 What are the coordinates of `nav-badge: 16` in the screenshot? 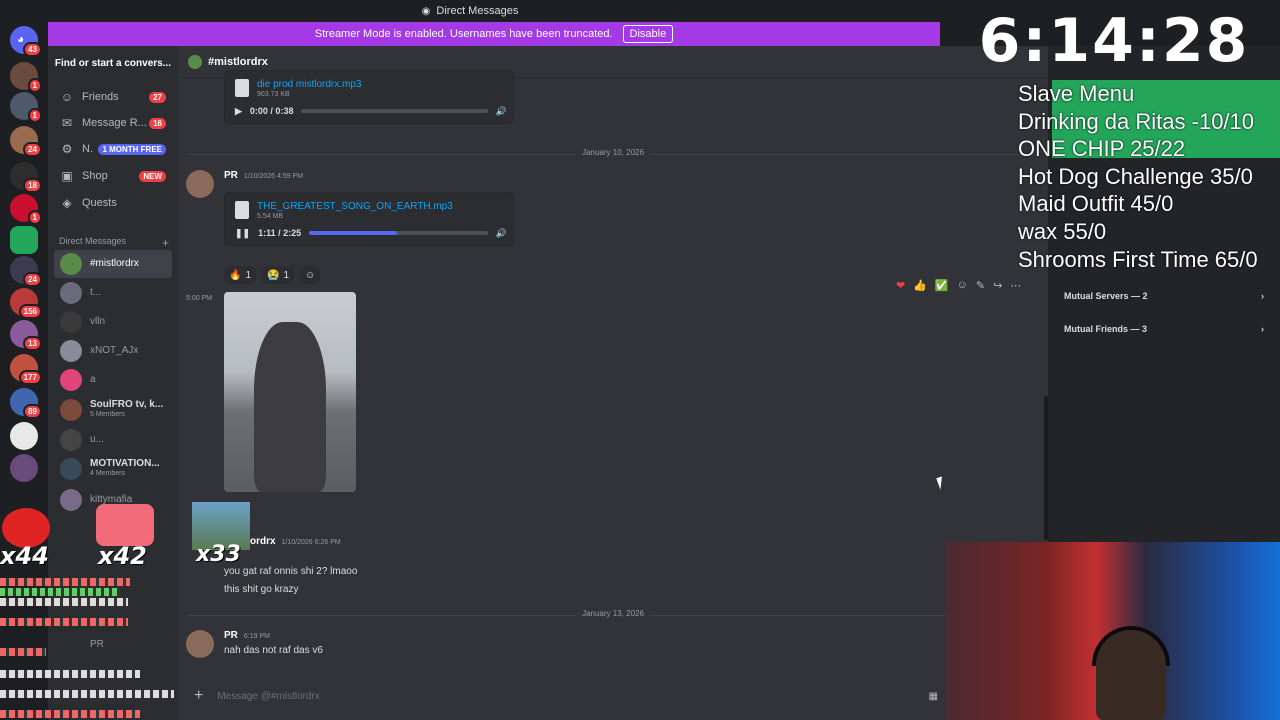 It's located at (157, 123).